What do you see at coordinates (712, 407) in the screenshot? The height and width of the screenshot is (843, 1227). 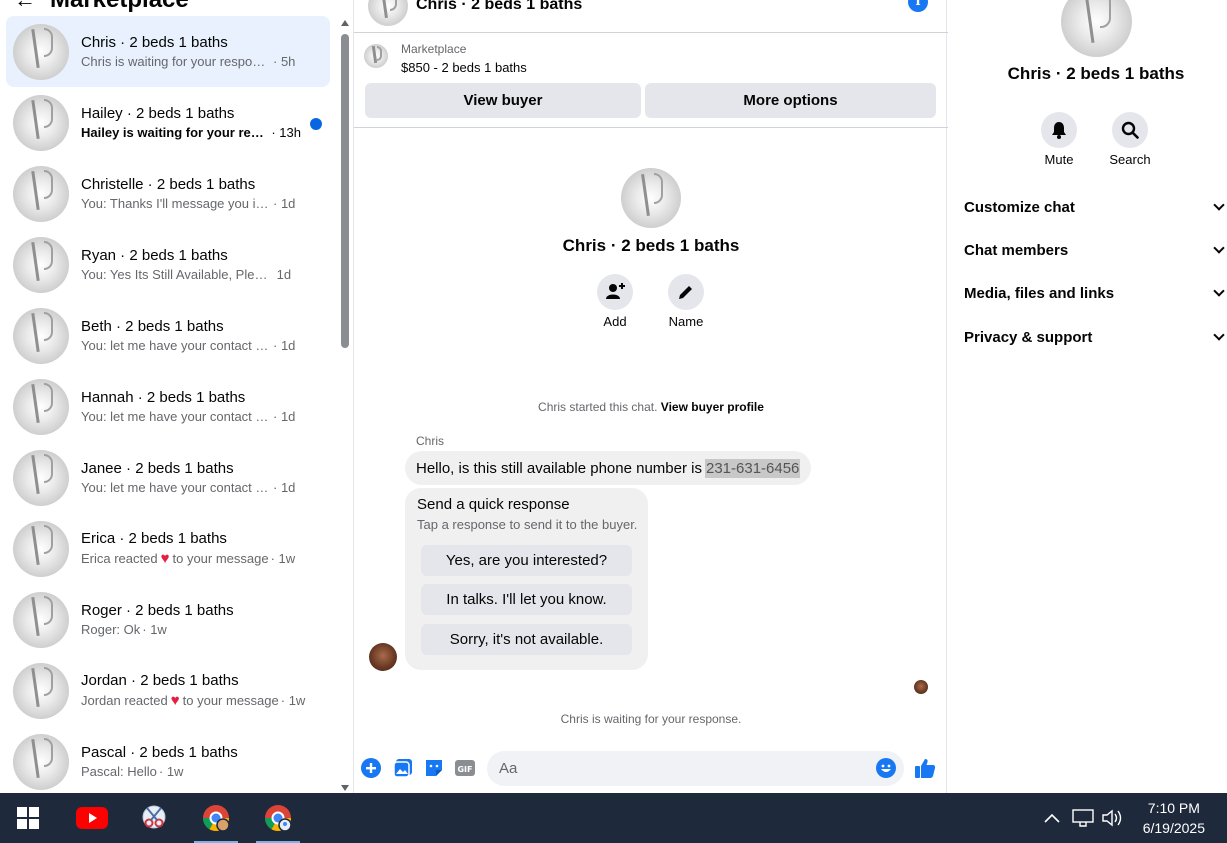 I see `view-buyer-profile-link: View buyer profile` at bounding box center [712, 407].